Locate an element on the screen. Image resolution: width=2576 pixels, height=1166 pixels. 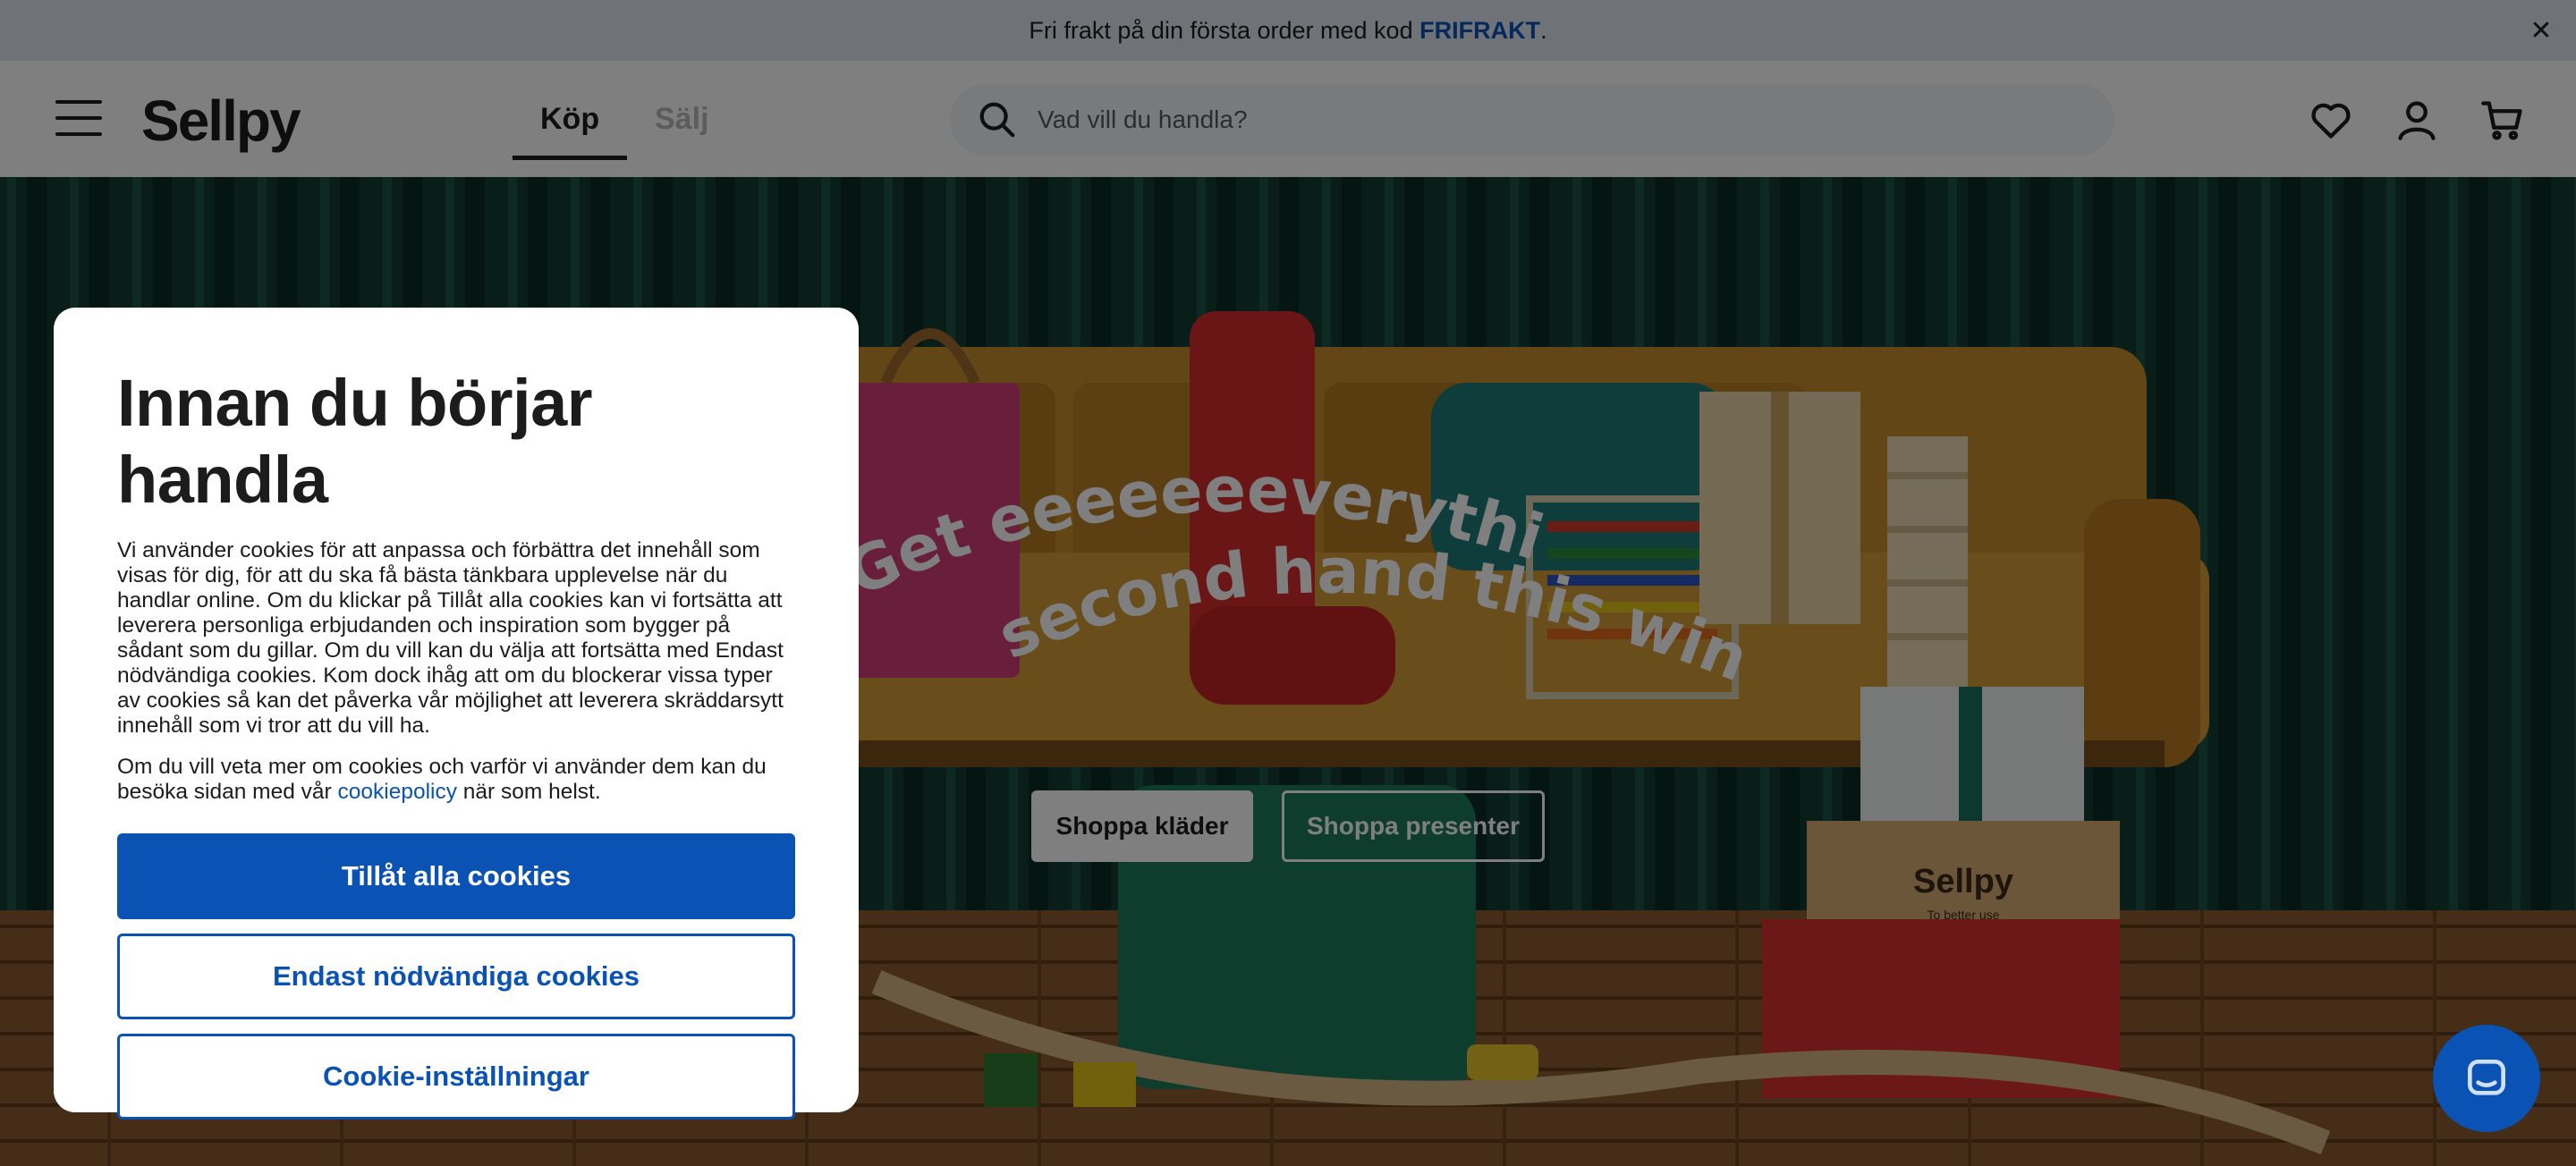
chat-icon is located at coordinates (2486, 1078).